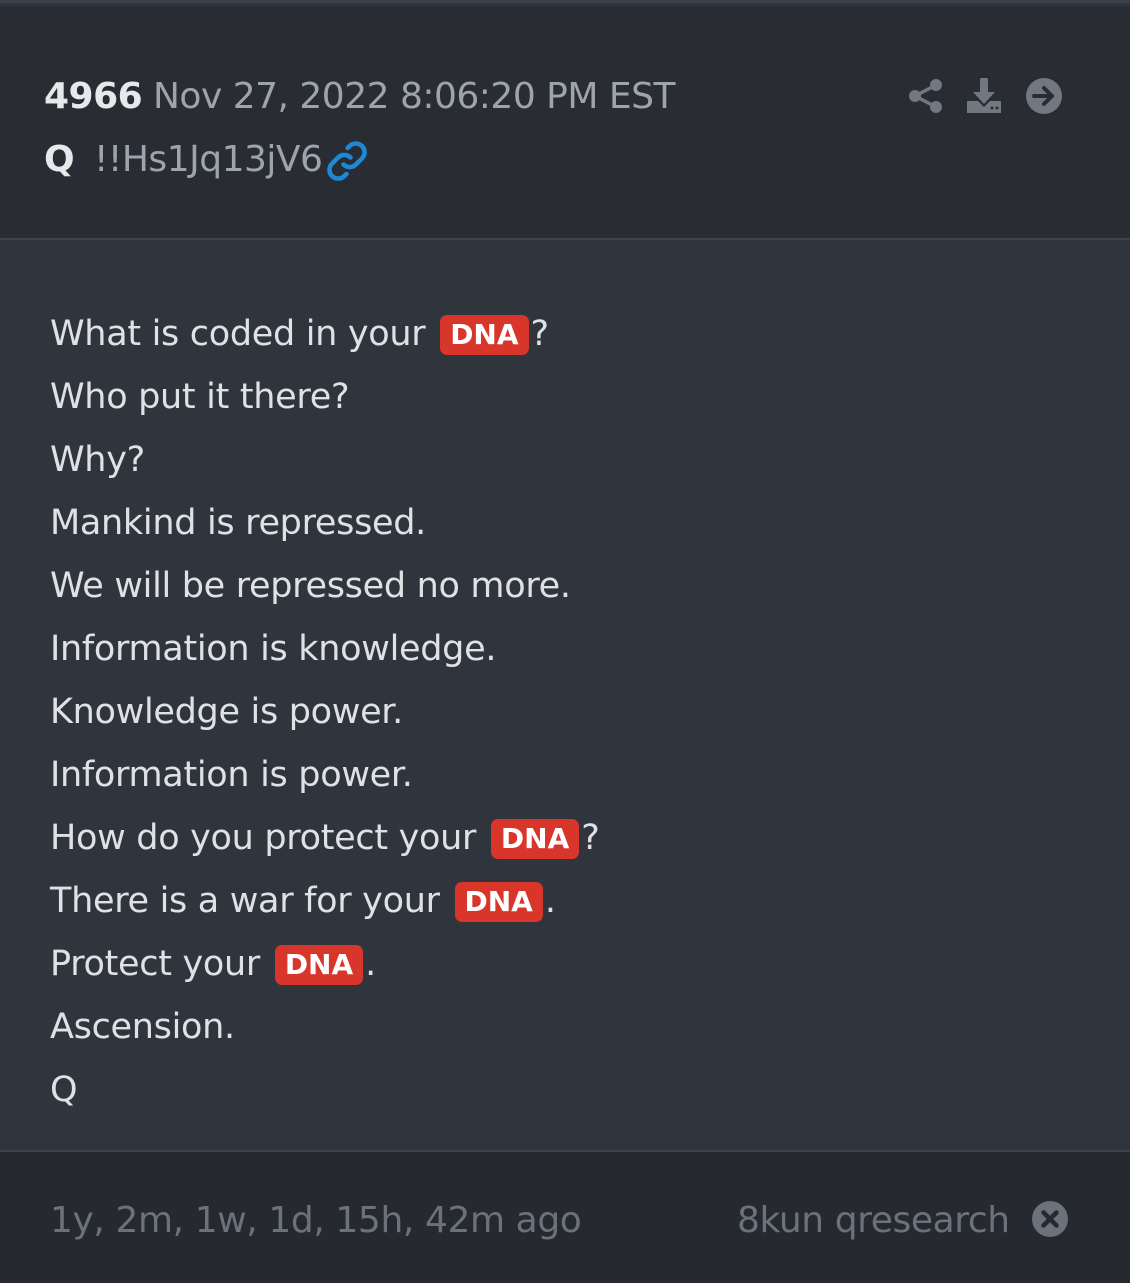  I want to click on line-text: There is a war for your, so click(245, 901).